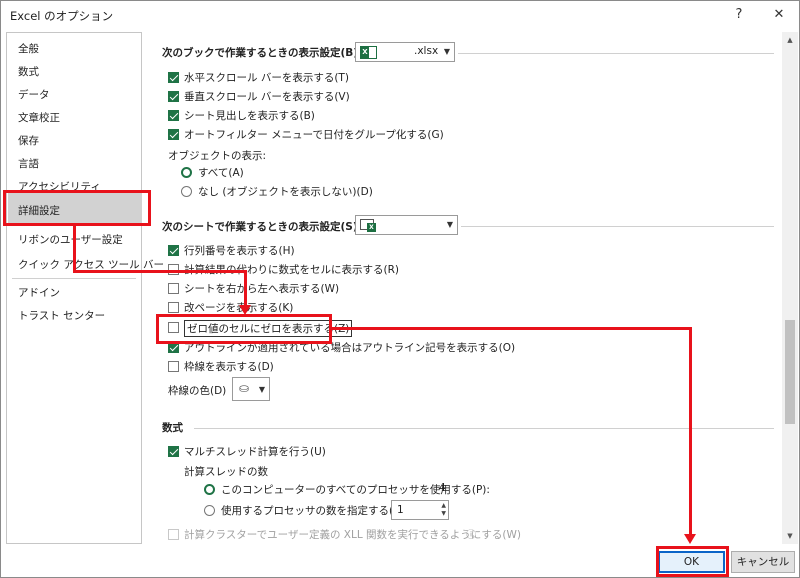  What do you see at coordinates (209, 489) in the screenshot?
I see `radio-use-all-processors` at bounding box center [209, 489].